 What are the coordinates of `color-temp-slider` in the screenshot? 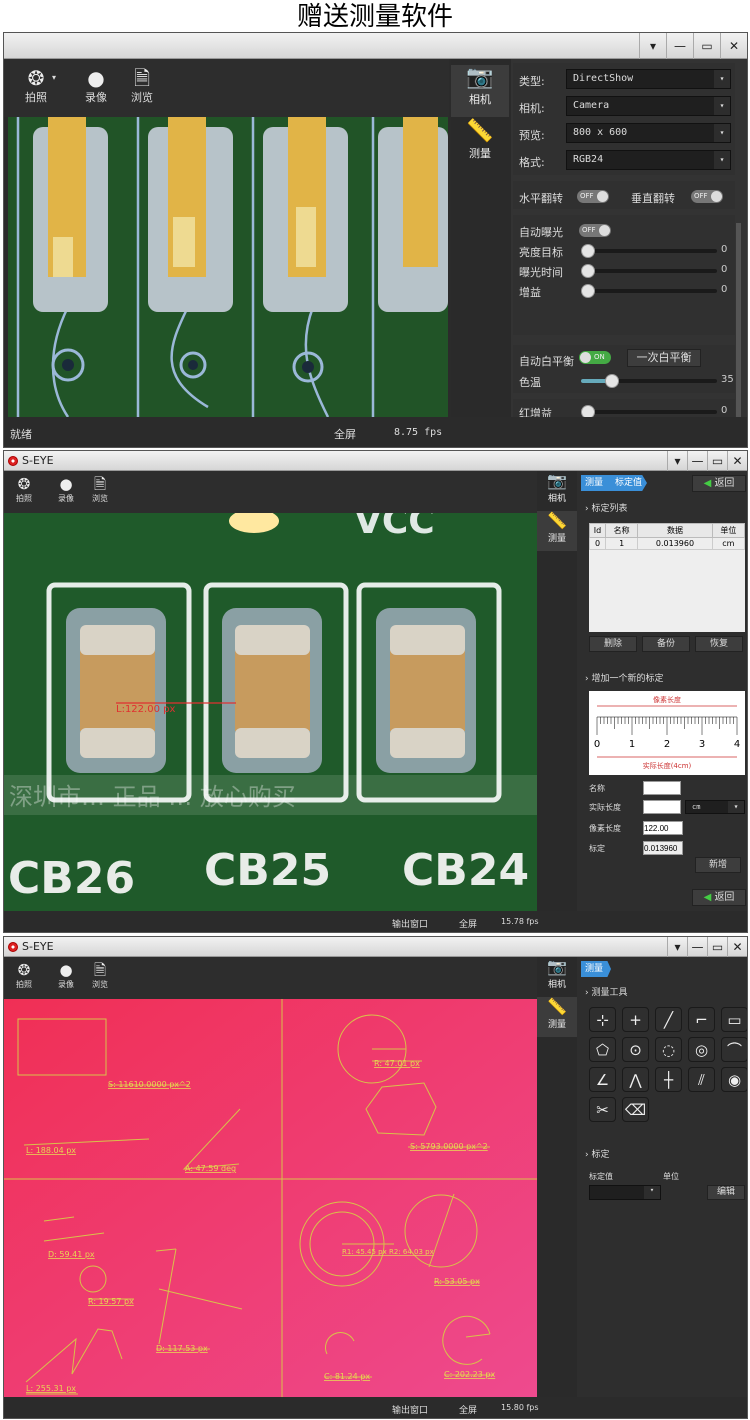 It's located at (649, 381).